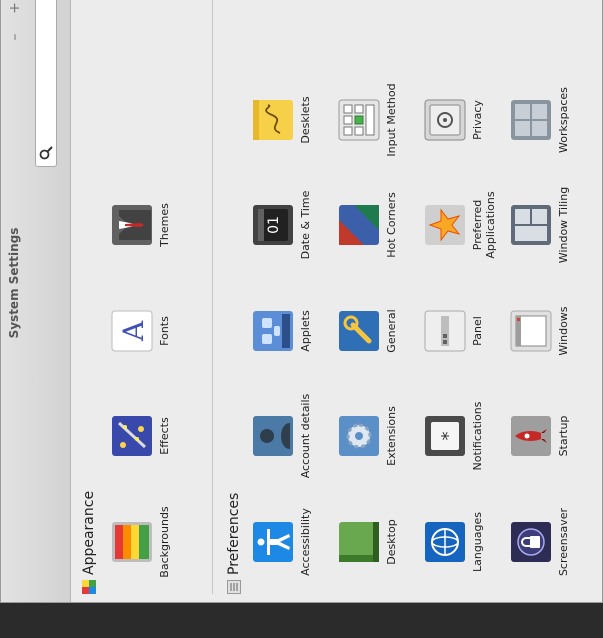 Image resolution: width=603 pixels, height=638 pixels. What do you see at coordinates (391, 436) in the screenshot?
I see `tile-label: Extensions` at bounding box center [391, 436].